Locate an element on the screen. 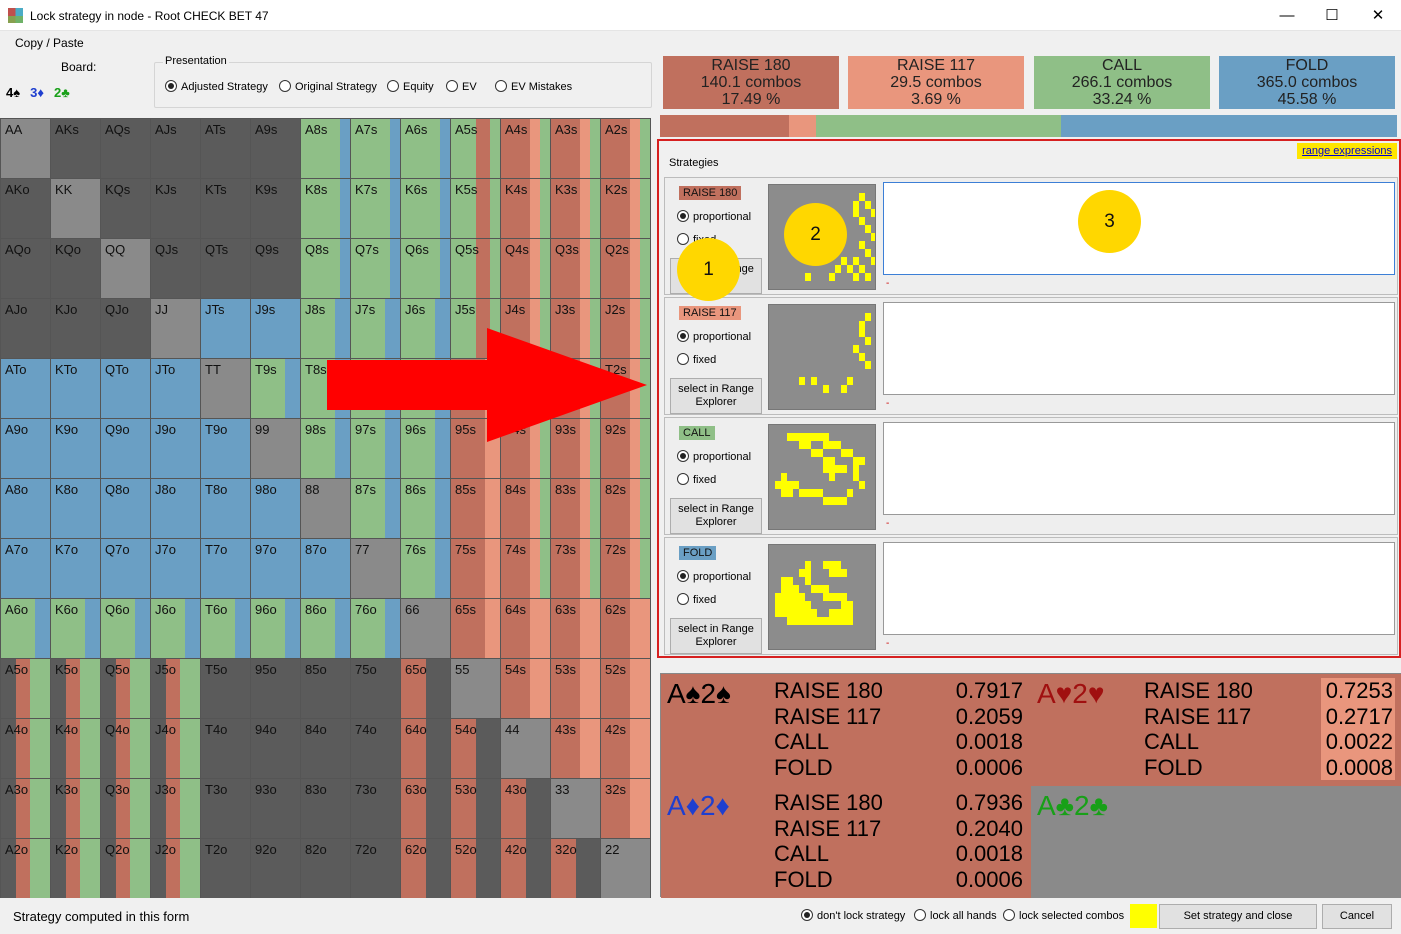 The height and width of the screenshot is (934, 1401). hand-cell: J5o is located at coordinates (176, 689).